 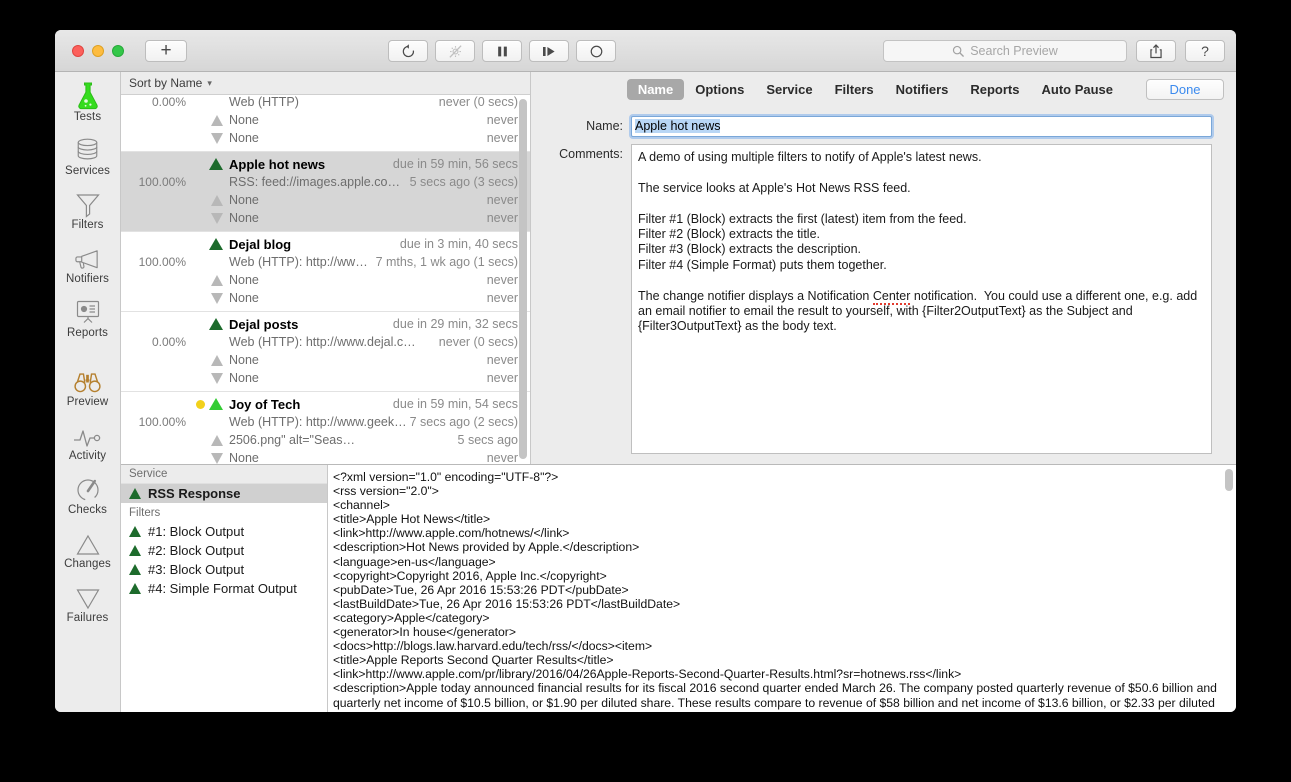 I want to click on outline-item-filter-4: #4: Simple Format Output, so click(x=224, y=588).